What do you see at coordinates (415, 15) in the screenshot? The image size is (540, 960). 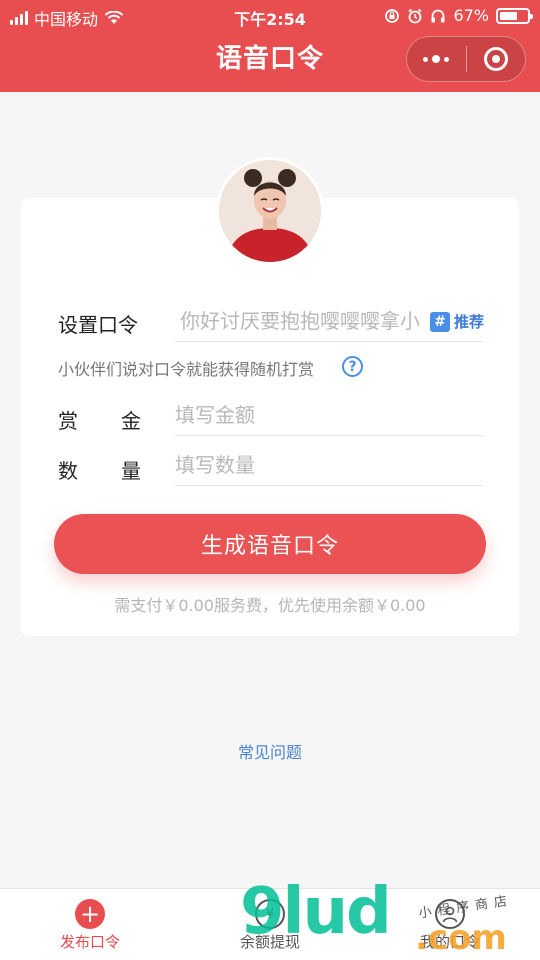 I see `alarm-icon` at bounding box center [415, 15].